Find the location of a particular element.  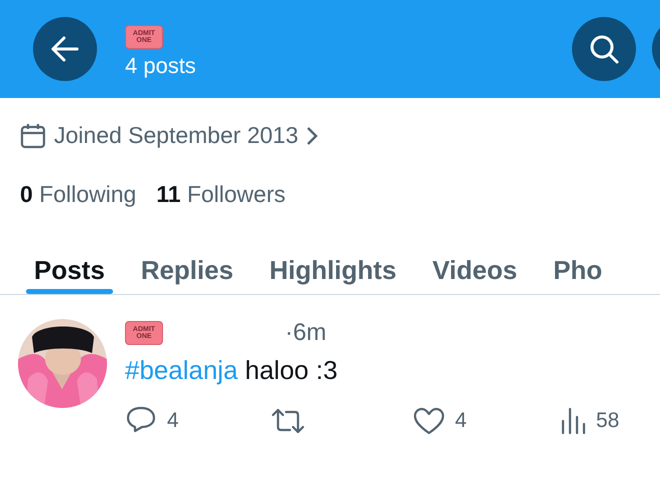

calendar-icon is located at coordinates (33, 135).